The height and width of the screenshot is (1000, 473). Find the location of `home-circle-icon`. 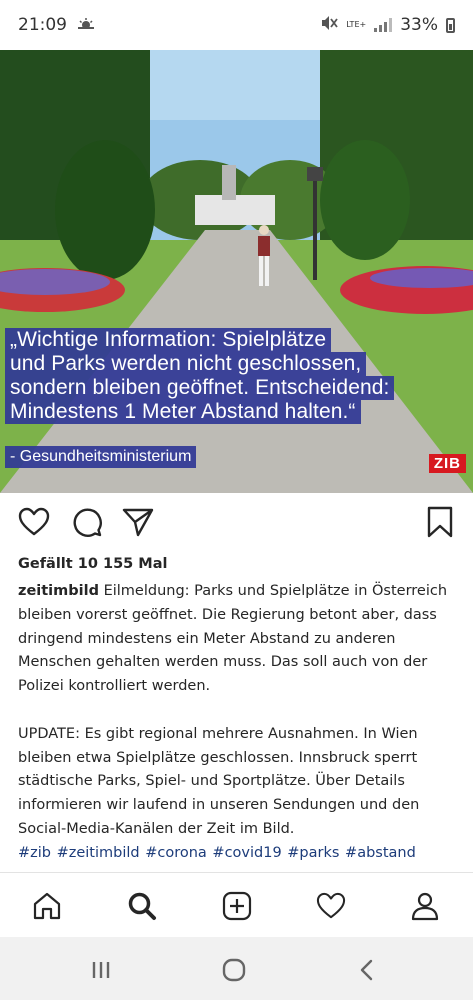

home-circle-icon is located at coordinates (234, 970).